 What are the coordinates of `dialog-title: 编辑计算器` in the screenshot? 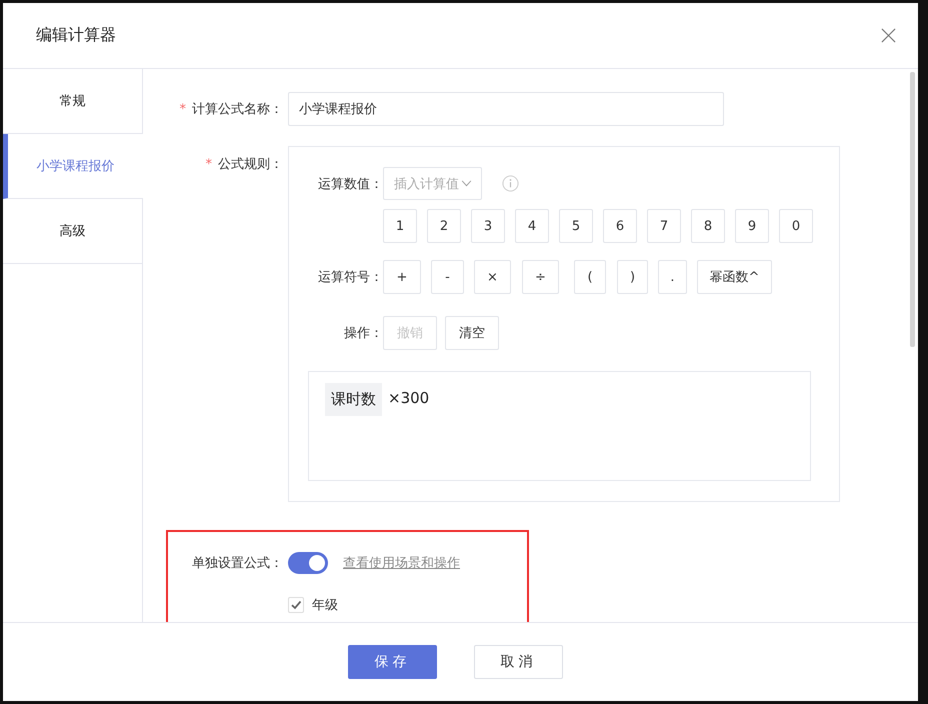 It's located at (76, 35).